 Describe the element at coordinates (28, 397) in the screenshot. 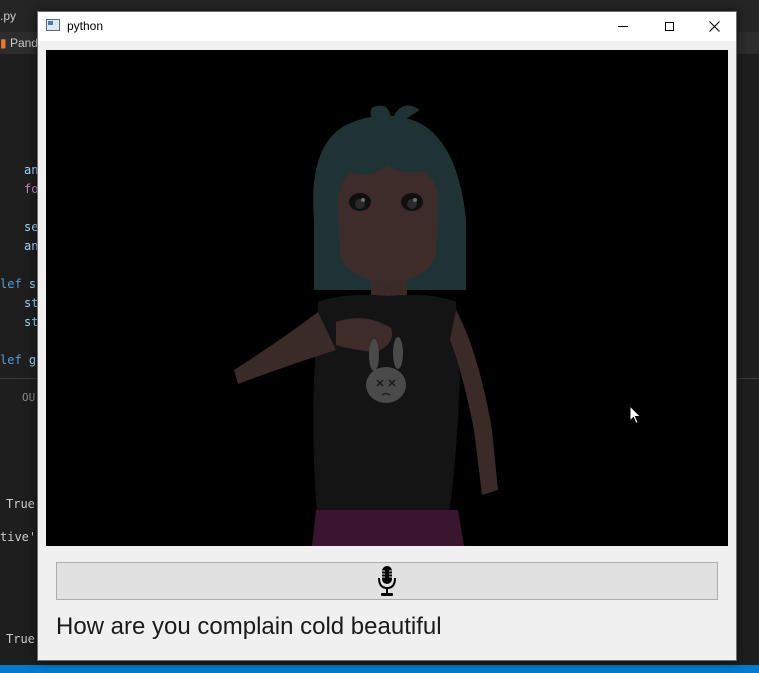

I see `panel-tab-output: OU` at that location.